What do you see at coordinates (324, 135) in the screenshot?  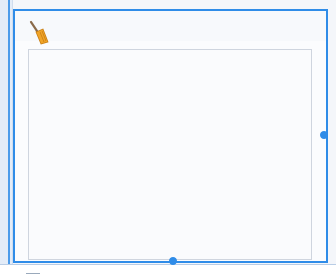 I see `resize-handle-right` at bounding box center [324, 135].